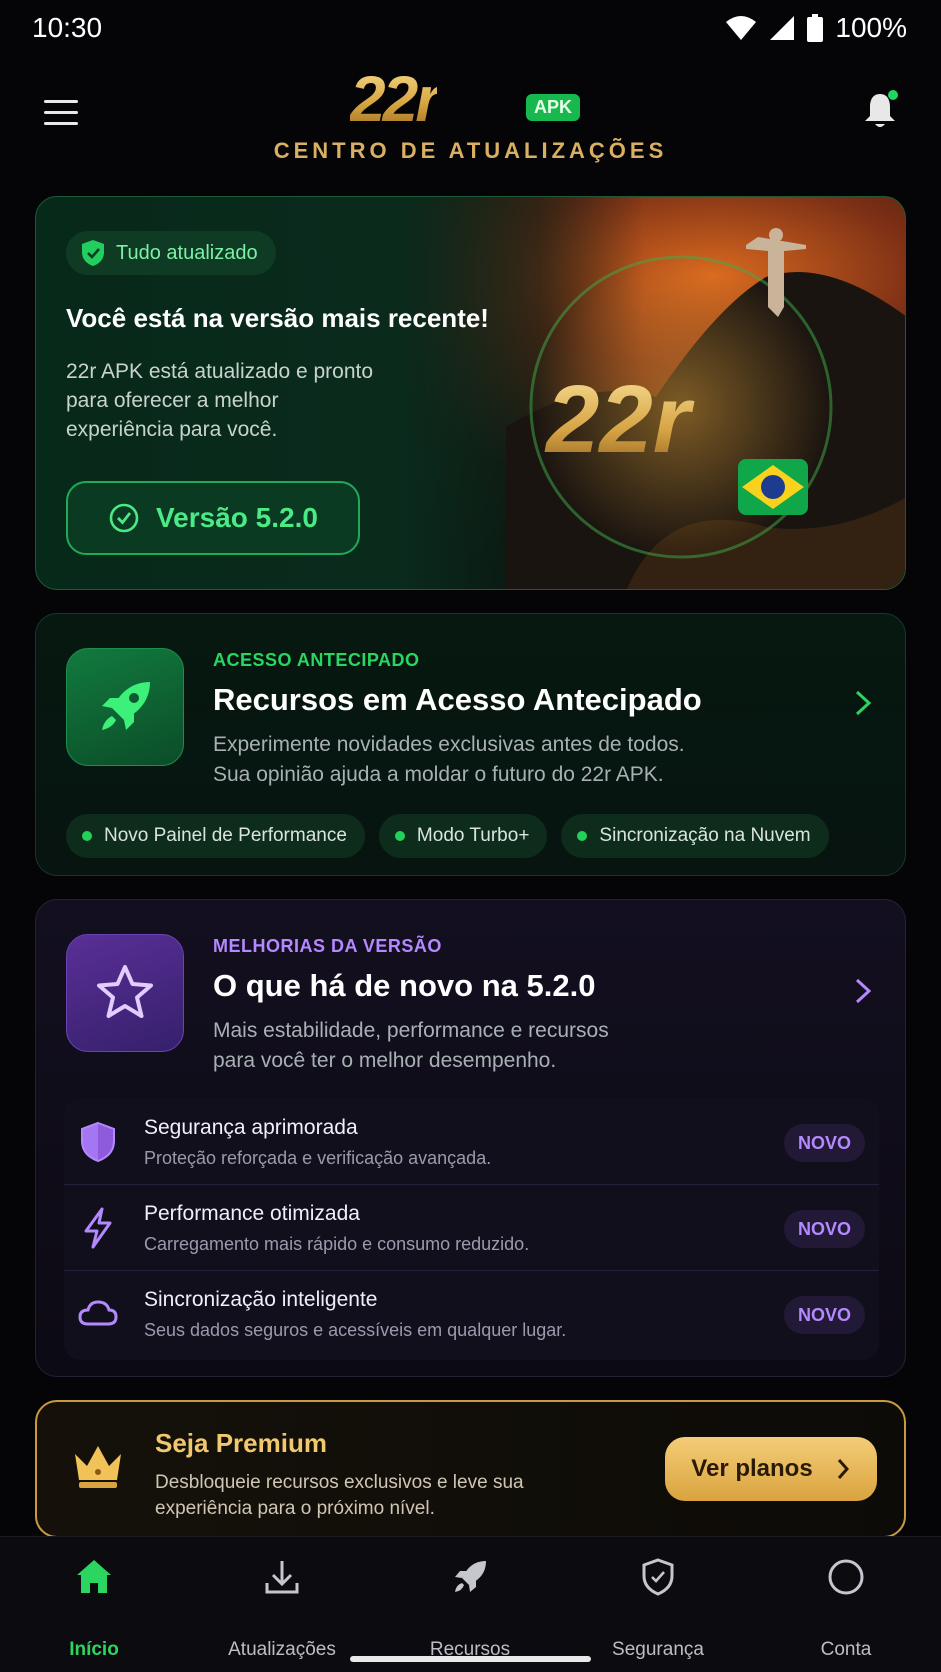 Image resolution: width=941 pixels, height=1672 pixels. I want to click on release-notes-desc-2: para você ter o melhor desempenho., so click(385, 1060).